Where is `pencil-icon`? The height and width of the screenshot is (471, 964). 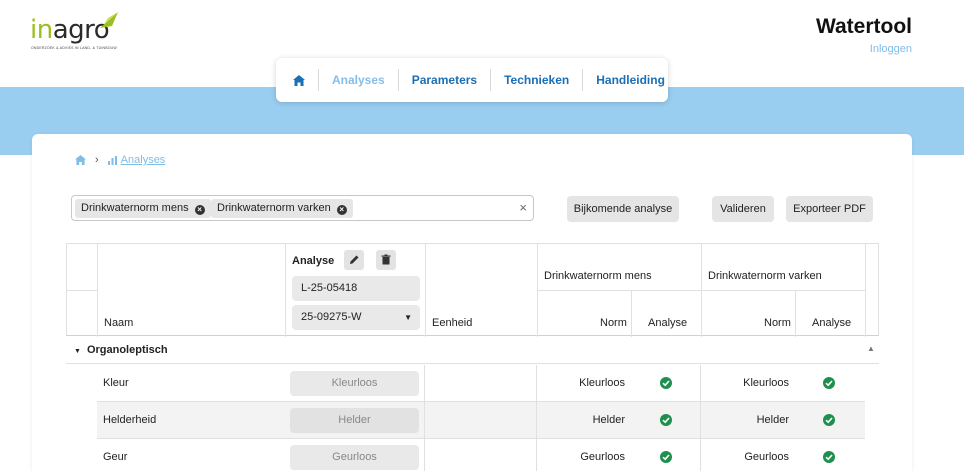 pencil-icon is located at coordinates (354, 259).